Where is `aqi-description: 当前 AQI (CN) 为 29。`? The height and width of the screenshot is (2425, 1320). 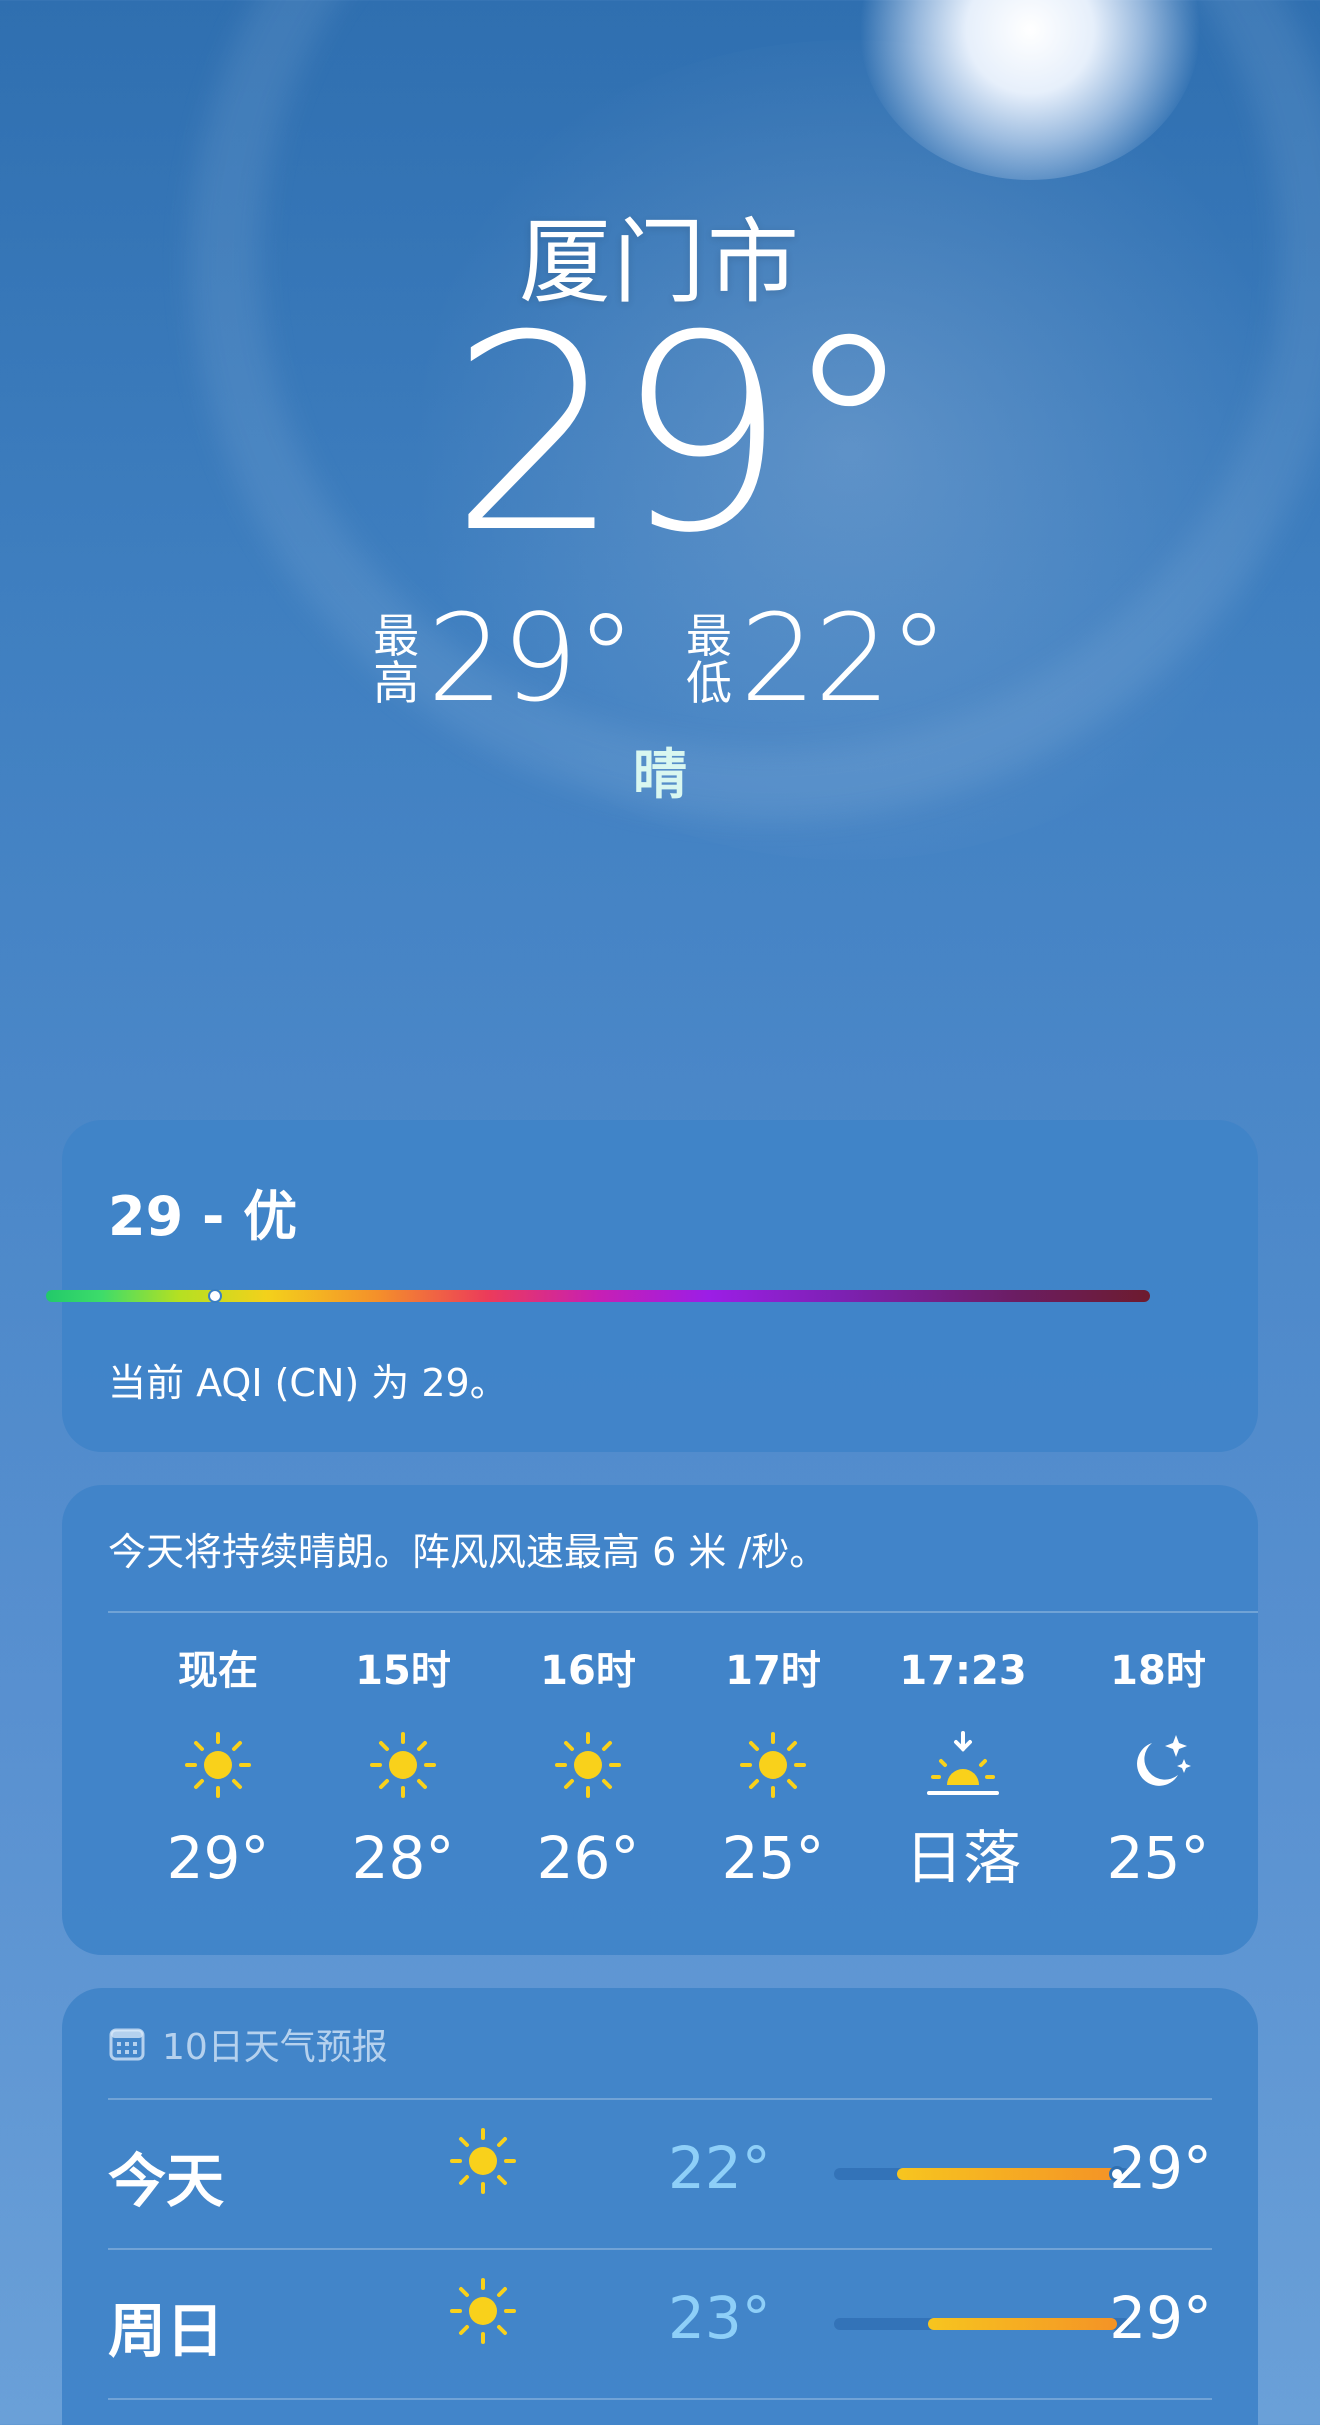
aqi-description: 当前 AQI (CN) 为 29。 is located at coordinates (308, 1383).